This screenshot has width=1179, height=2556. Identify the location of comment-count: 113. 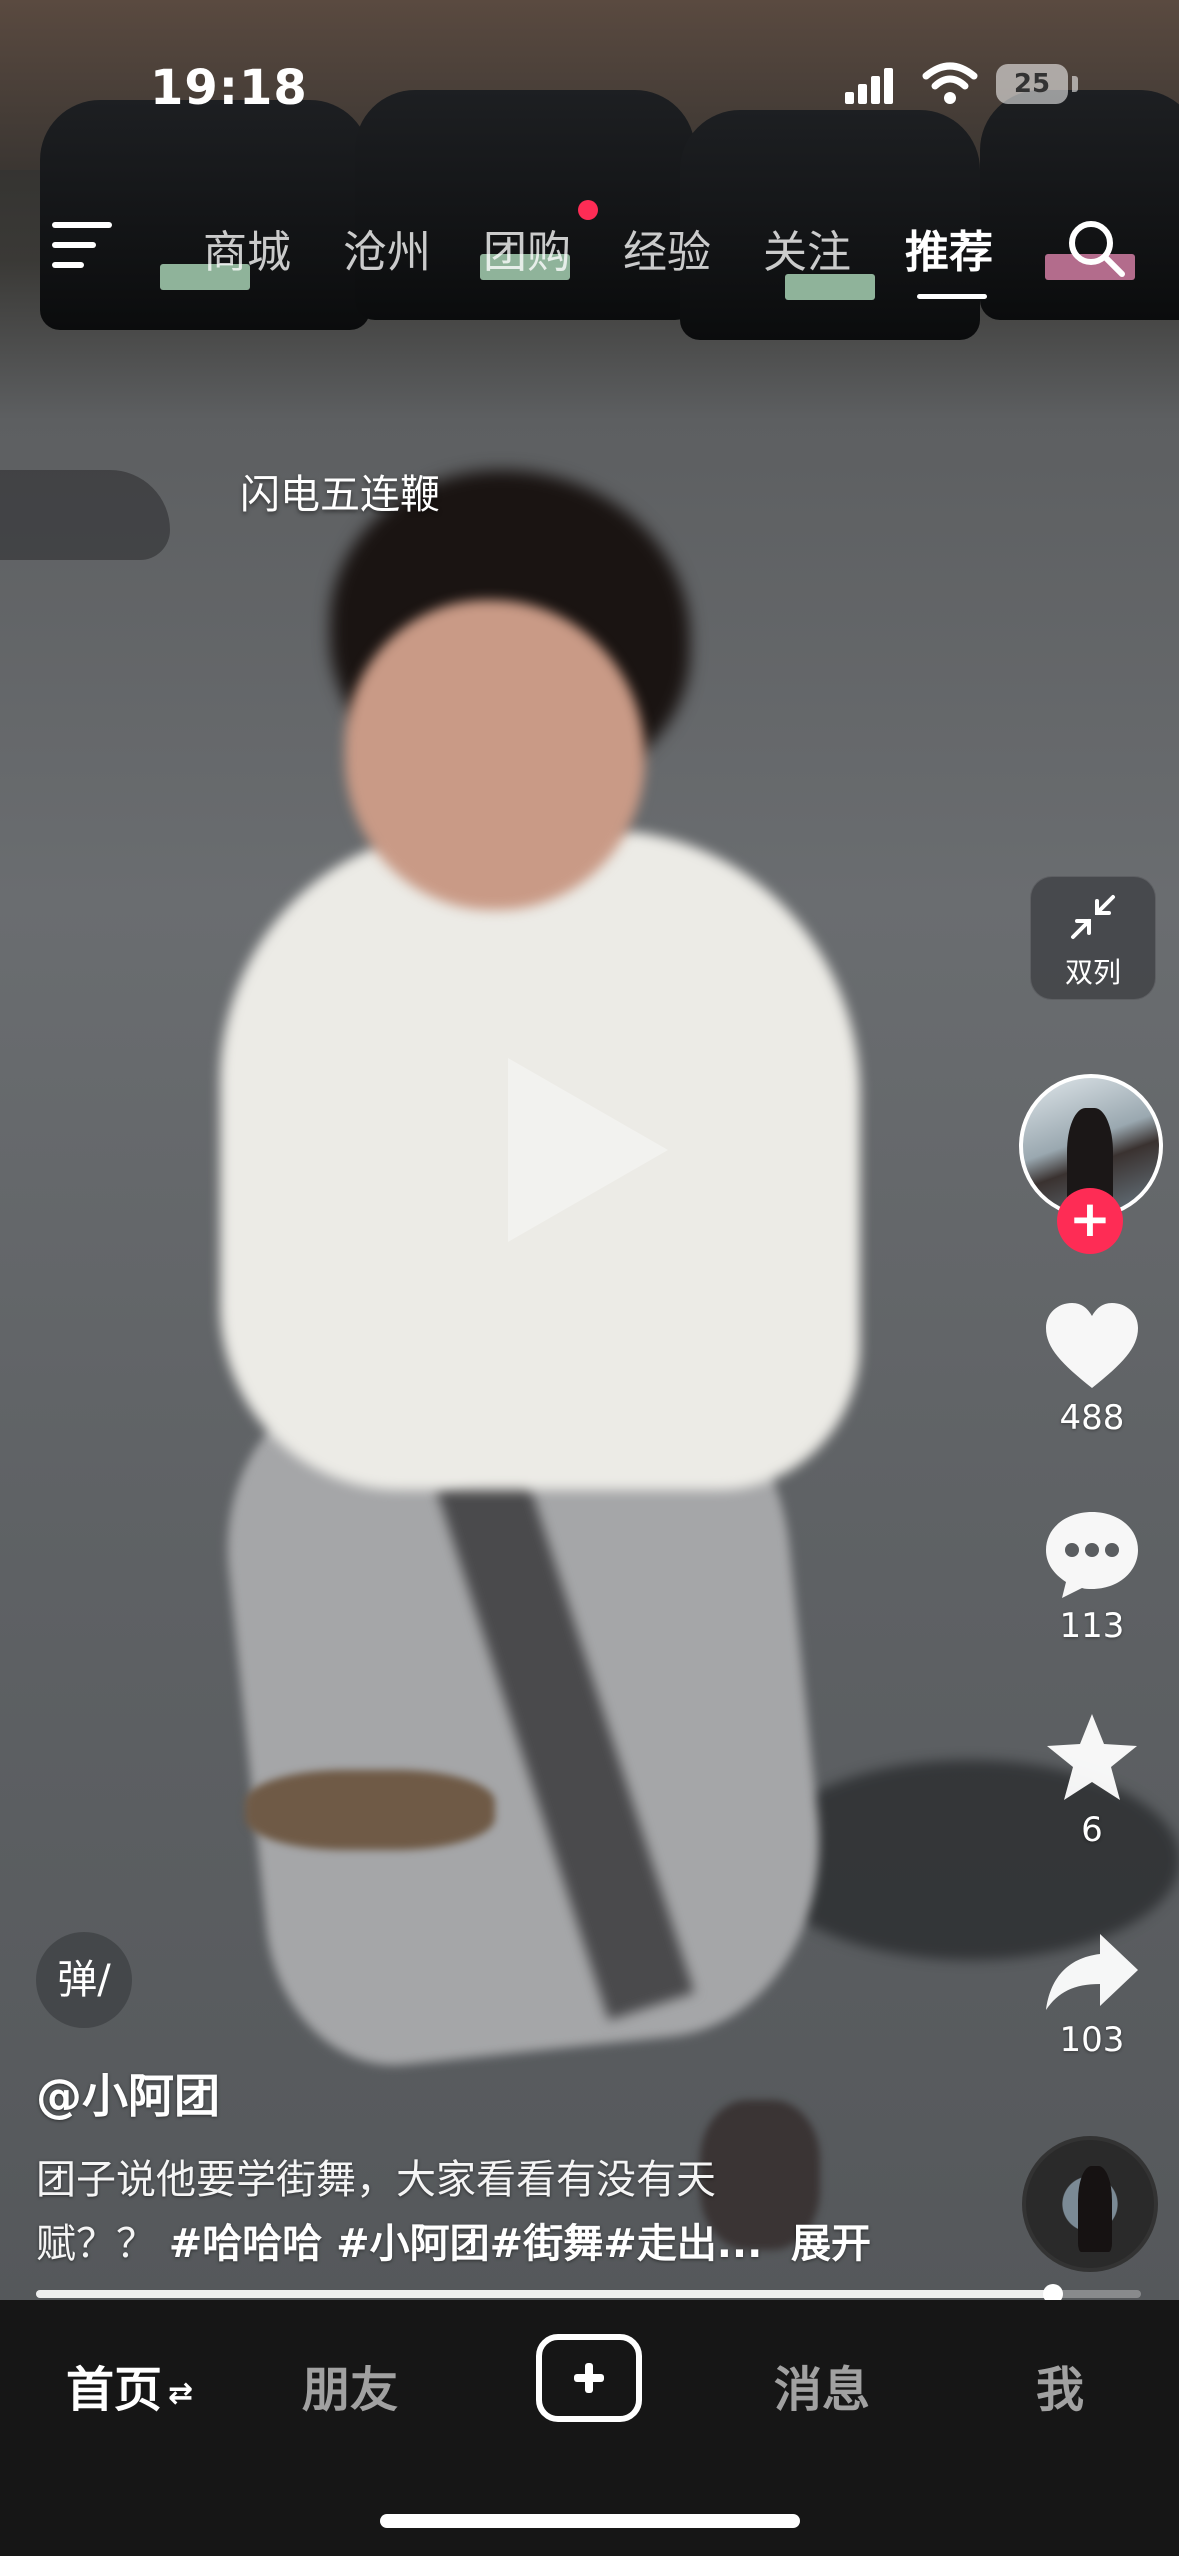
(1092, 1626).